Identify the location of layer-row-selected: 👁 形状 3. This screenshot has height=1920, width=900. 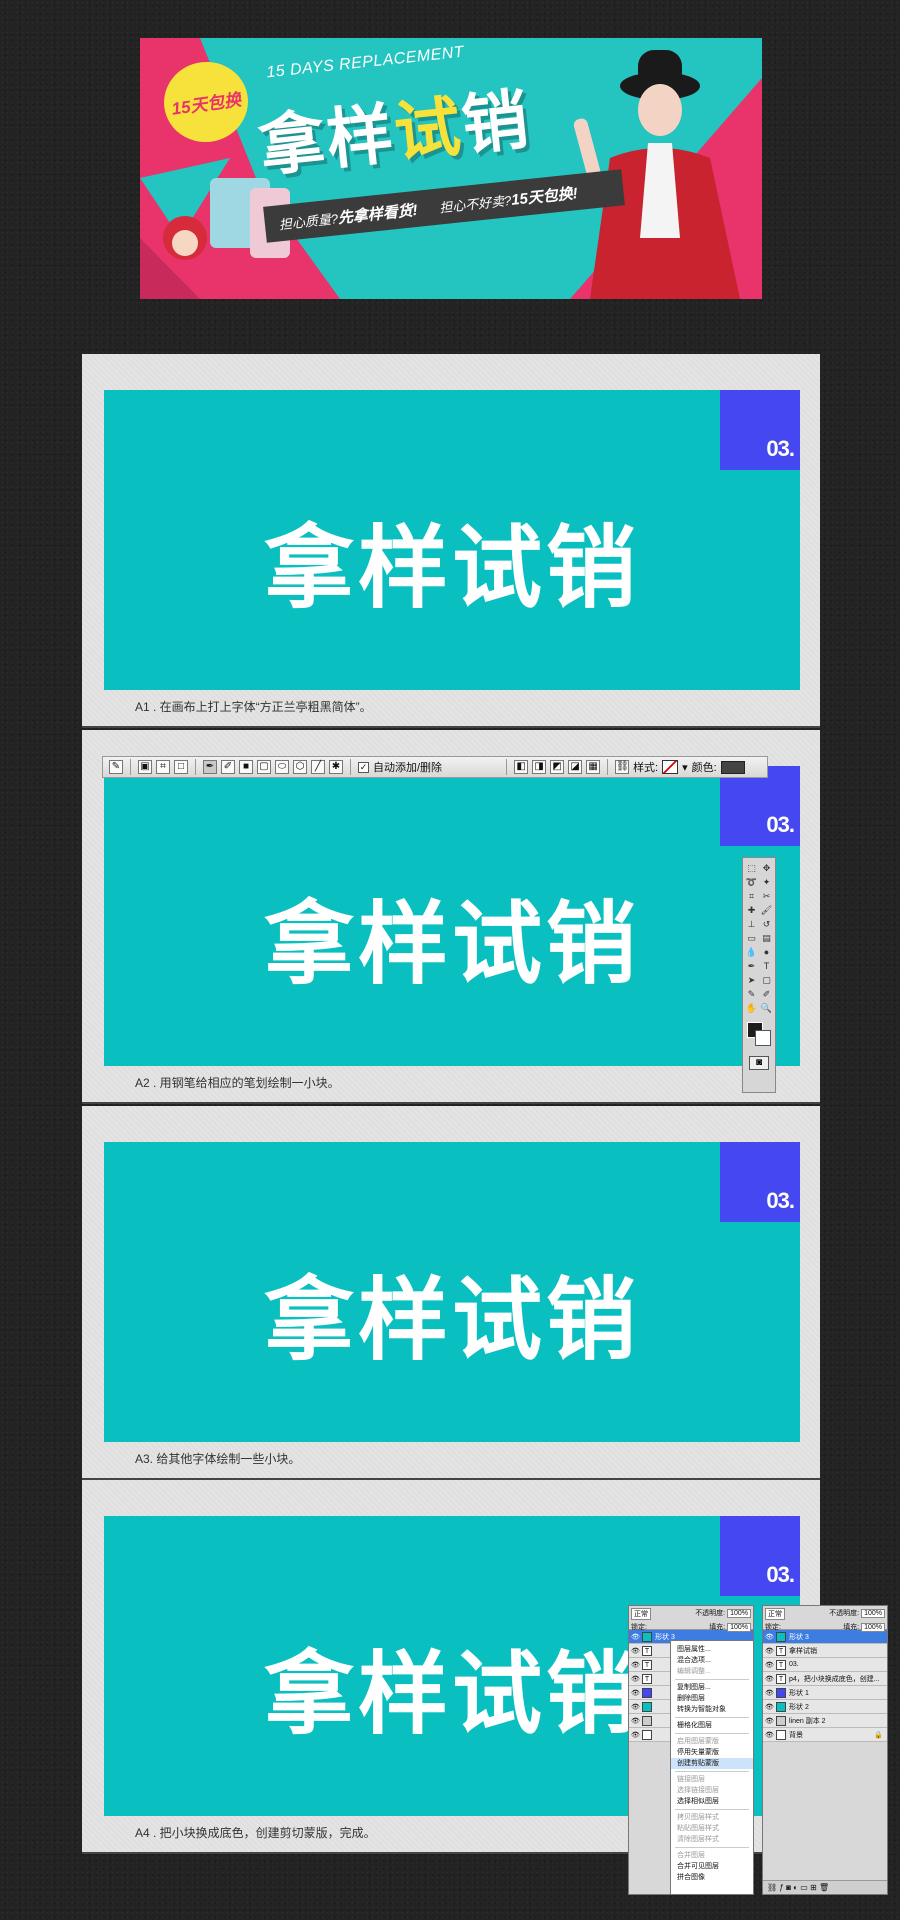
(825, 1637).